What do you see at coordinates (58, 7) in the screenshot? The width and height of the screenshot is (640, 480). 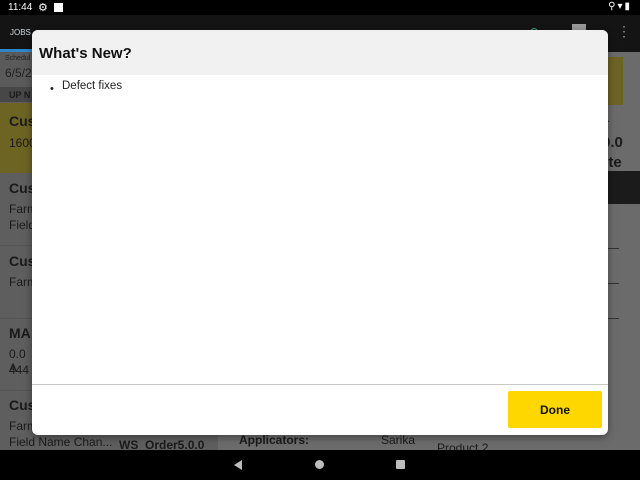 I see `notification-icon` at bounding box center [58, 7].